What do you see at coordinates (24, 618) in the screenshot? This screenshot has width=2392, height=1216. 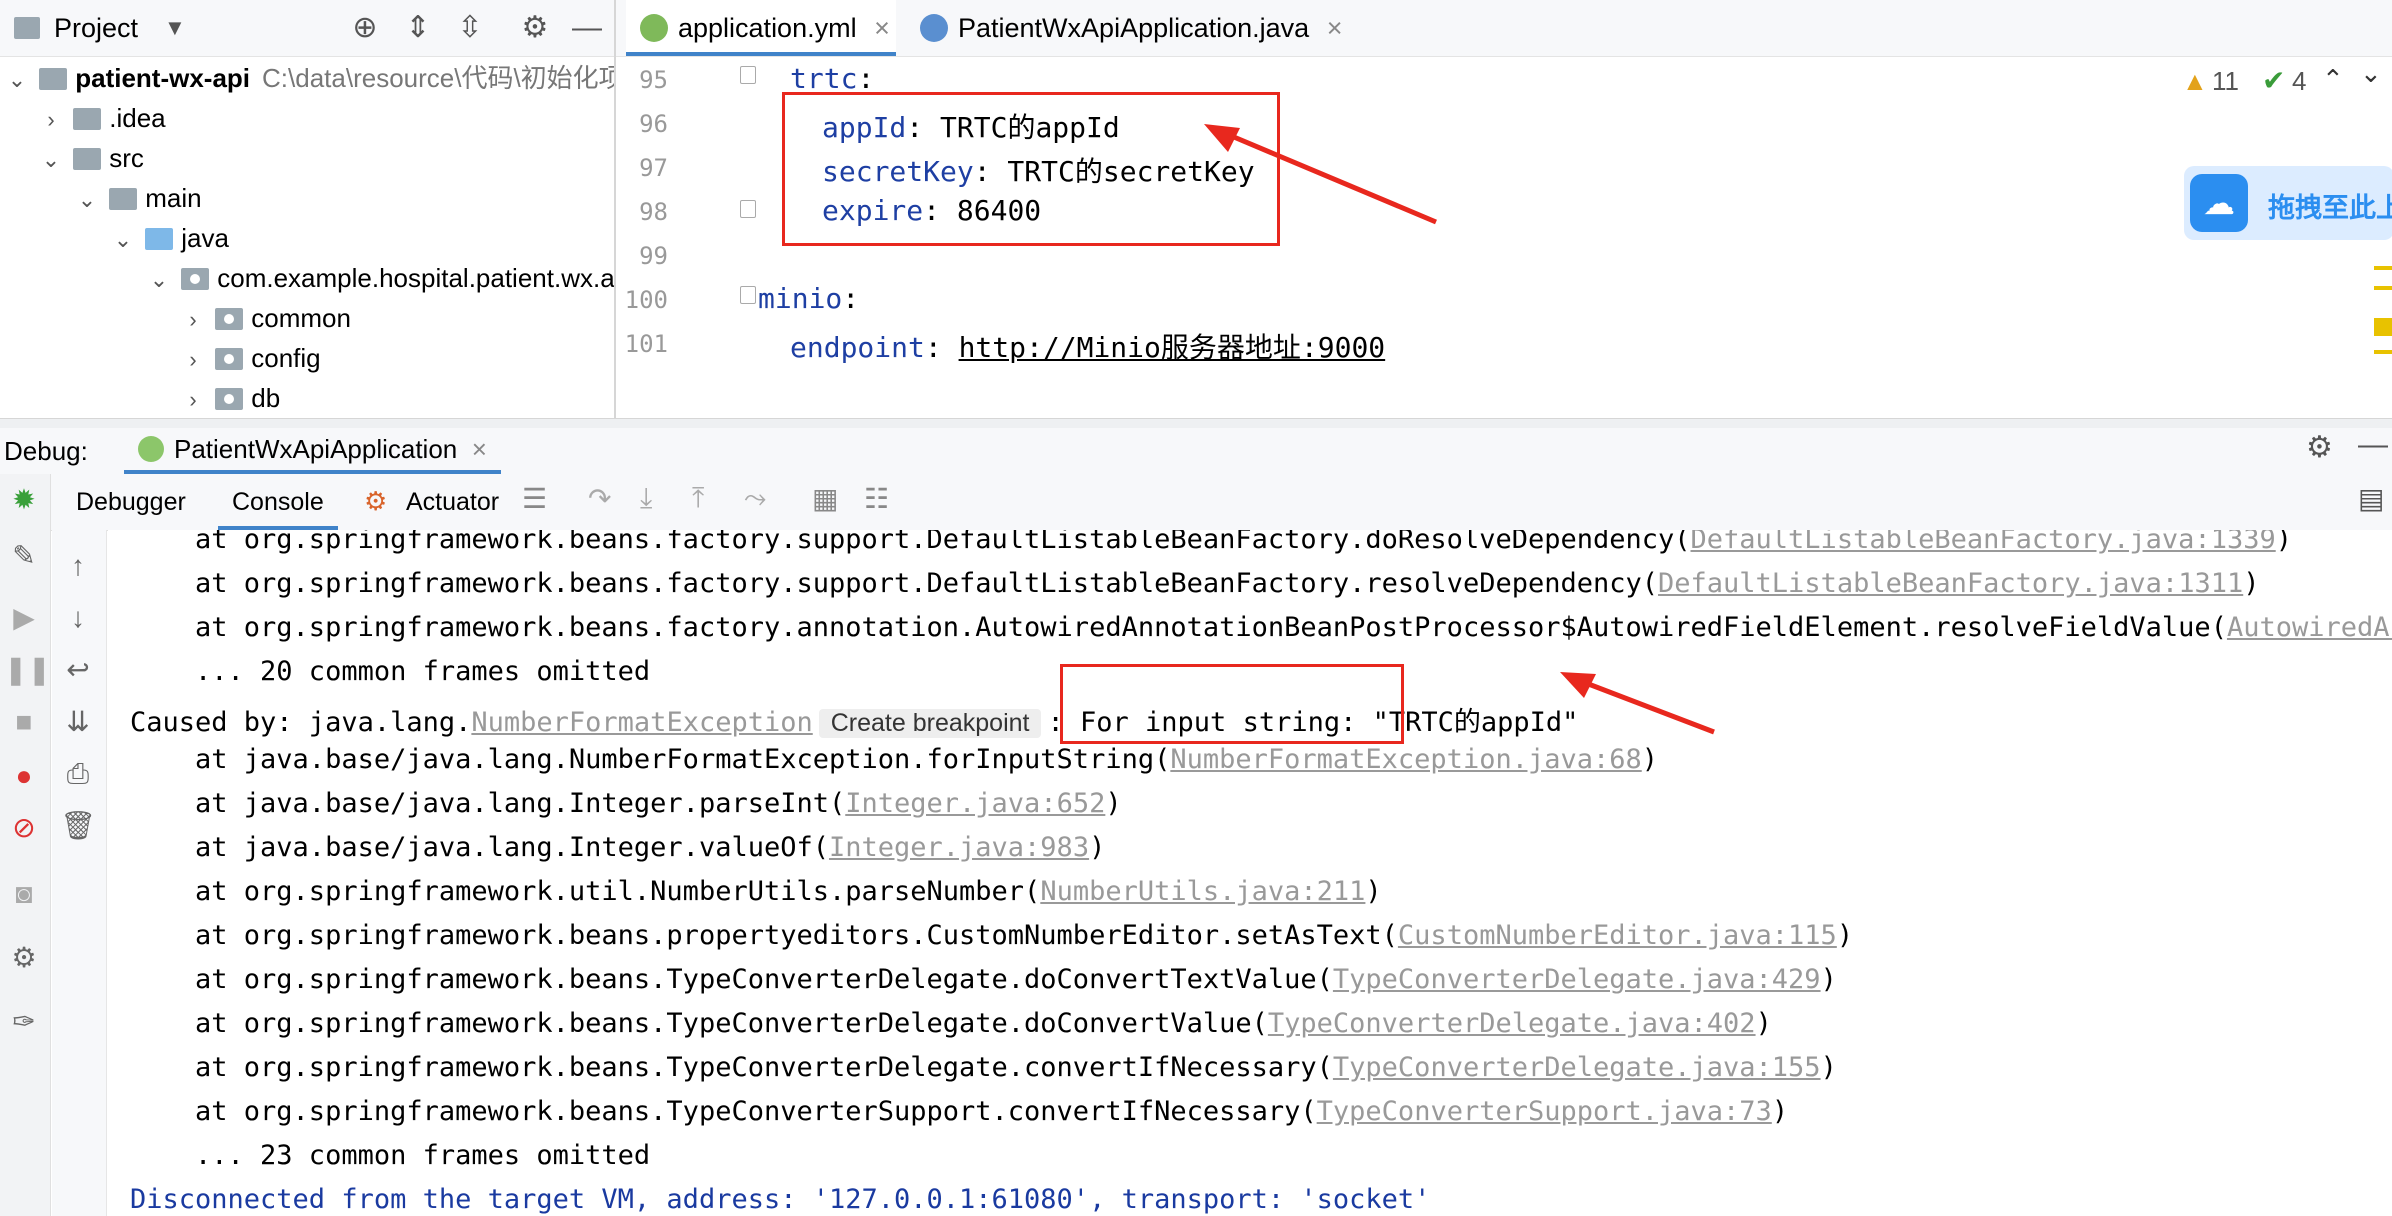 I see `resume-icon: ▶` at bounding box center [24, 618].